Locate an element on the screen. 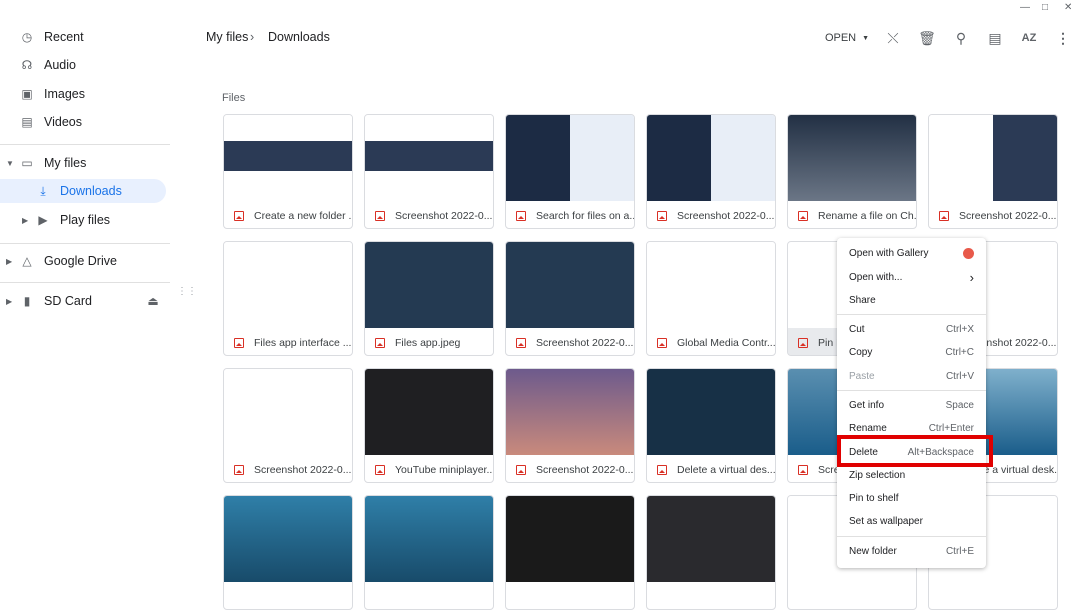 The image size is (1080, 610). list-view-icon: ▤ is located at coordinates (995, 38).